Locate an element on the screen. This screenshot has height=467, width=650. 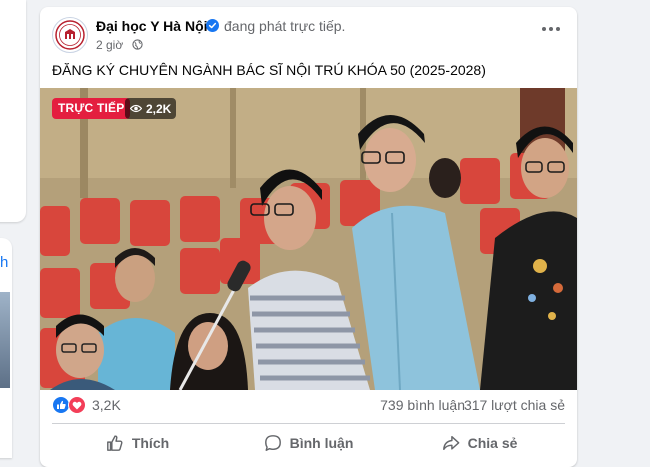
post-time: 2 giờ is located at coordinates (109, 45).